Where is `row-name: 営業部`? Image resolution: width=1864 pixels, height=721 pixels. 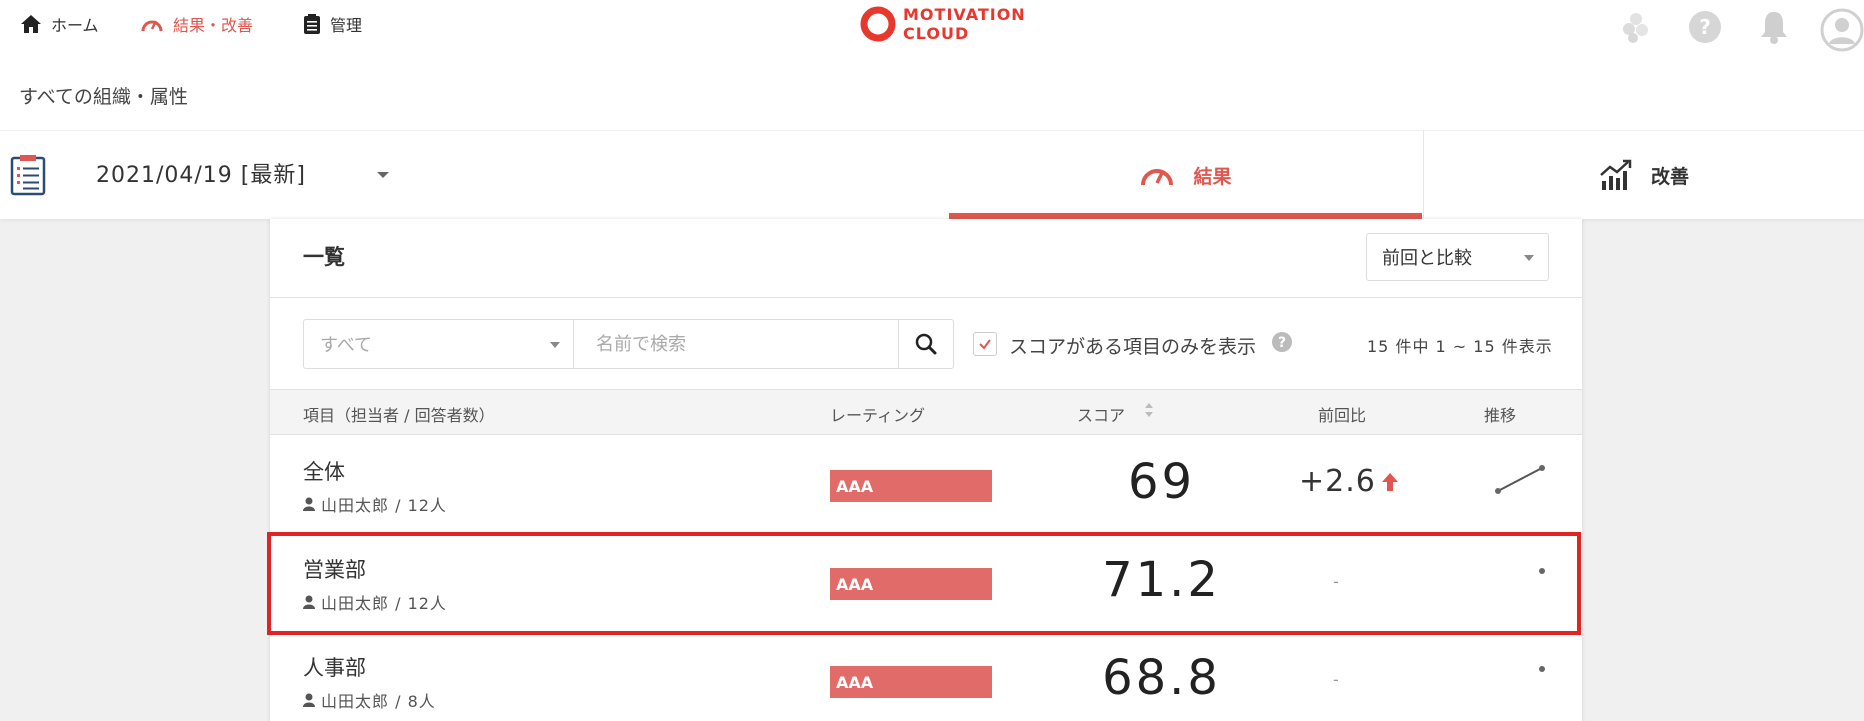 row-name: 営業部 is located at coordinates (334, 569).